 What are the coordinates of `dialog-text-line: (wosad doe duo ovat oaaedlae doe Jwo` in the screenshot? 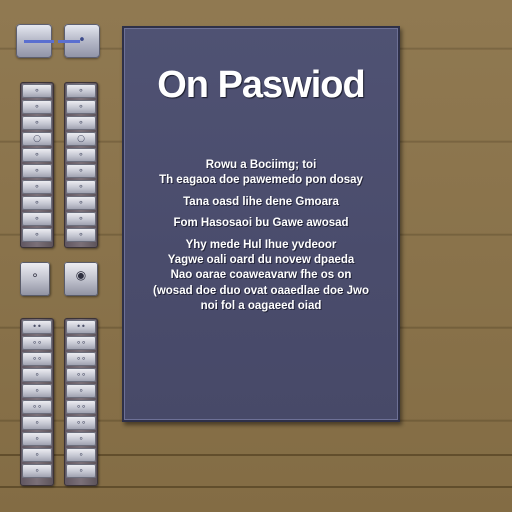 It's located at (261, 290).